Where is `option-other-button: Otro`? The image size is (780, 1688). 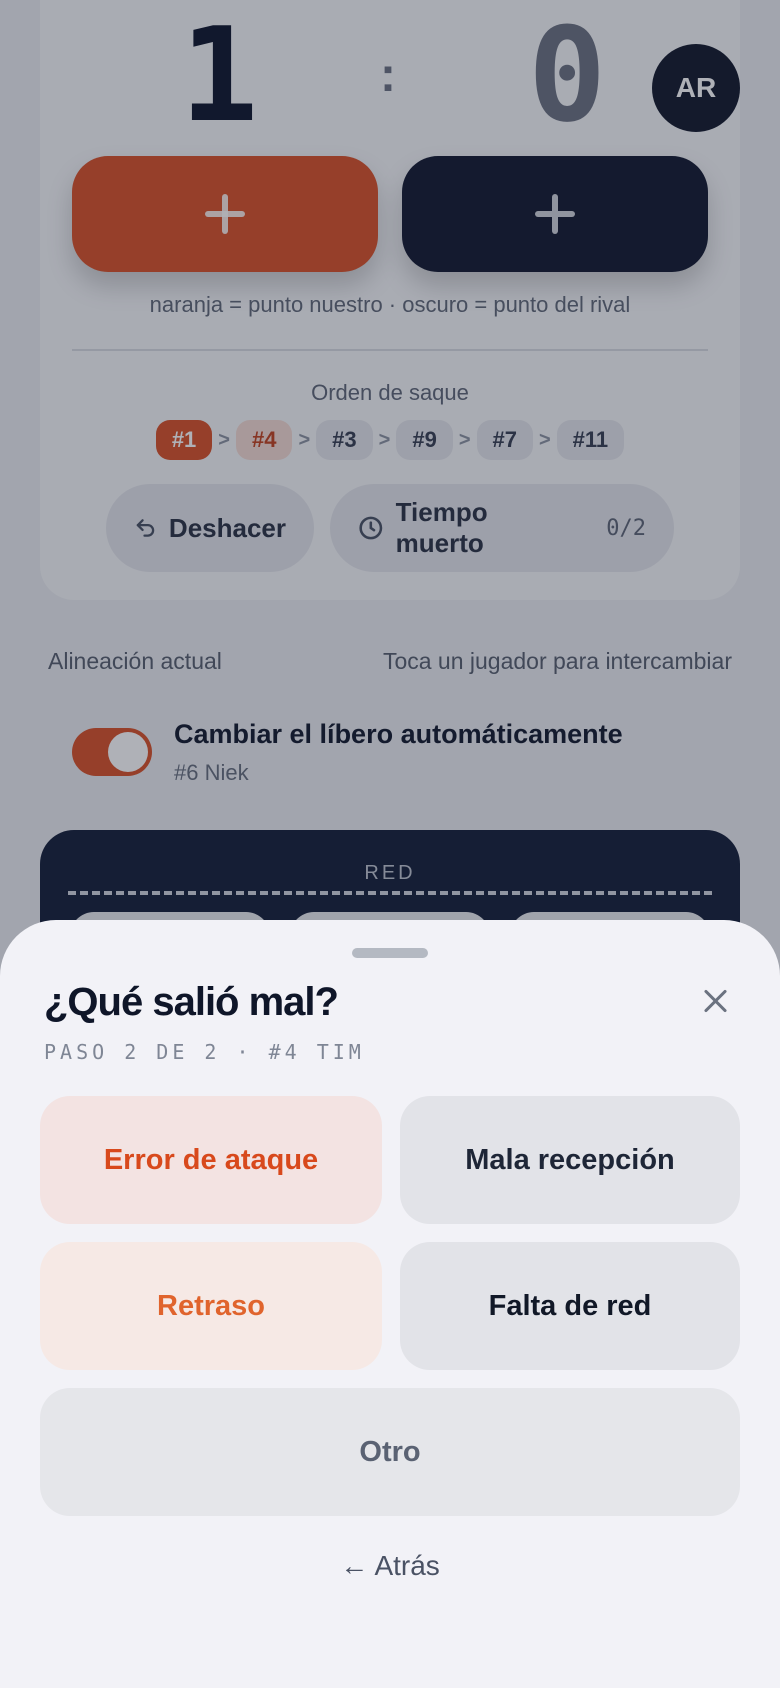 option-other-button: Otro is located at coordinates (390, 1452).